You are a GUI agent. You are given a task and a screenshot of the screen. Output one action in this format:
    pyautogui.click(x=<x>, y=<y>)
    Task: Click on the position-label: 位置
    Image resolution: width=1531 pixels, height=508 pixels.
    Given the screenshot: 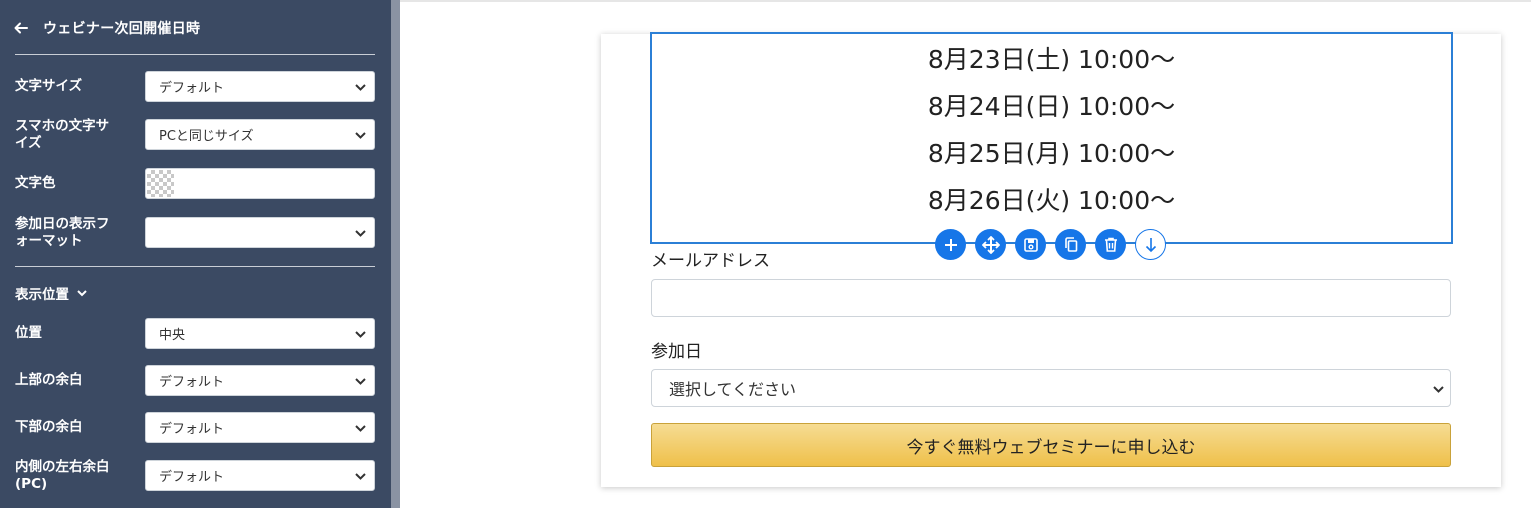 What is the action you would take?
    pyautogui.click(x=28, y=333)
    